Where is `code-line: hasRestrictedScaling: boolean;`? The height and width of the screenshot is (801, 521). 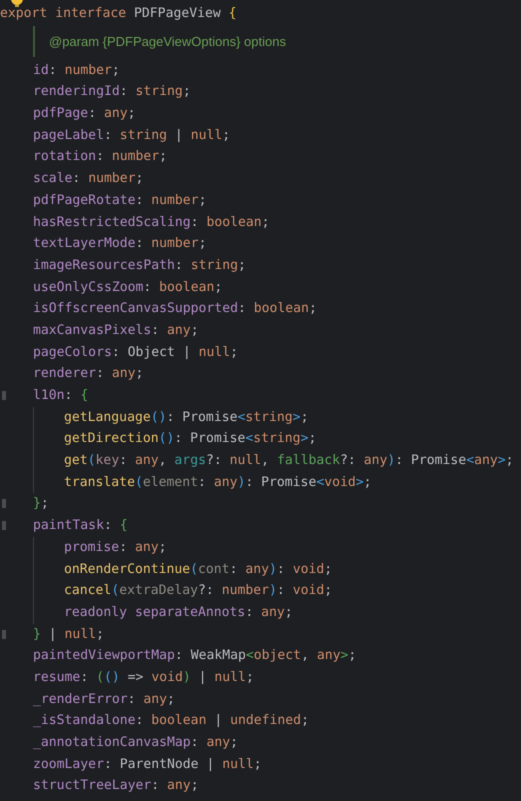 code-line: hasRestrictedScaling: boolean; is located at coordinates (151, 222).